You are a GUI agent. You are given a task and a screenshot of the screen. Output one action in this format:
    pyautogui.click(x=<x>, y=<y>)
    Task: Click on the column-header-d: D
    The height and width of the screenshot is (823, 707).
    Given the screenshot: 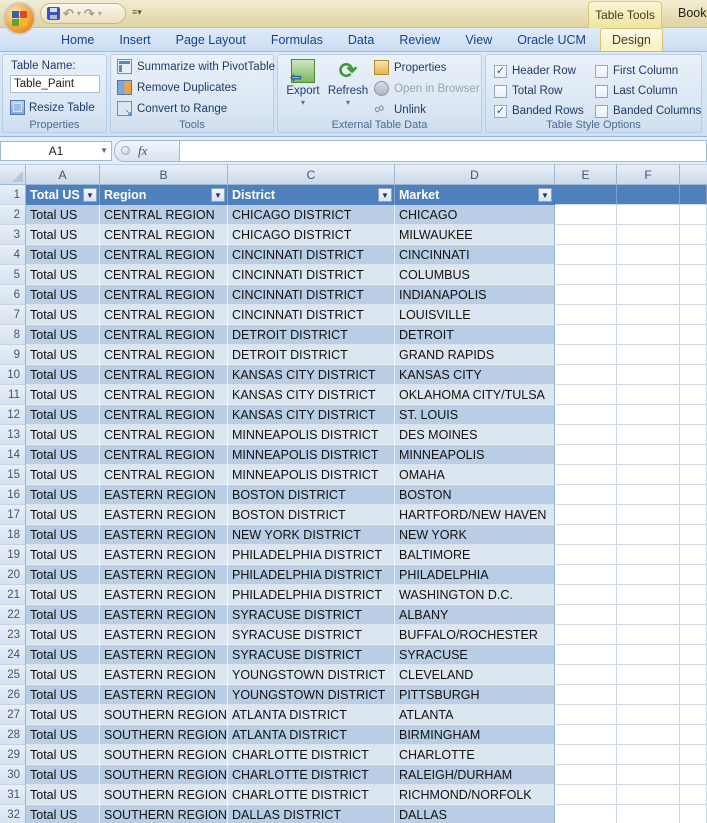 What is the action you would take?
    pyautogui.click(x=475, y=175)
    